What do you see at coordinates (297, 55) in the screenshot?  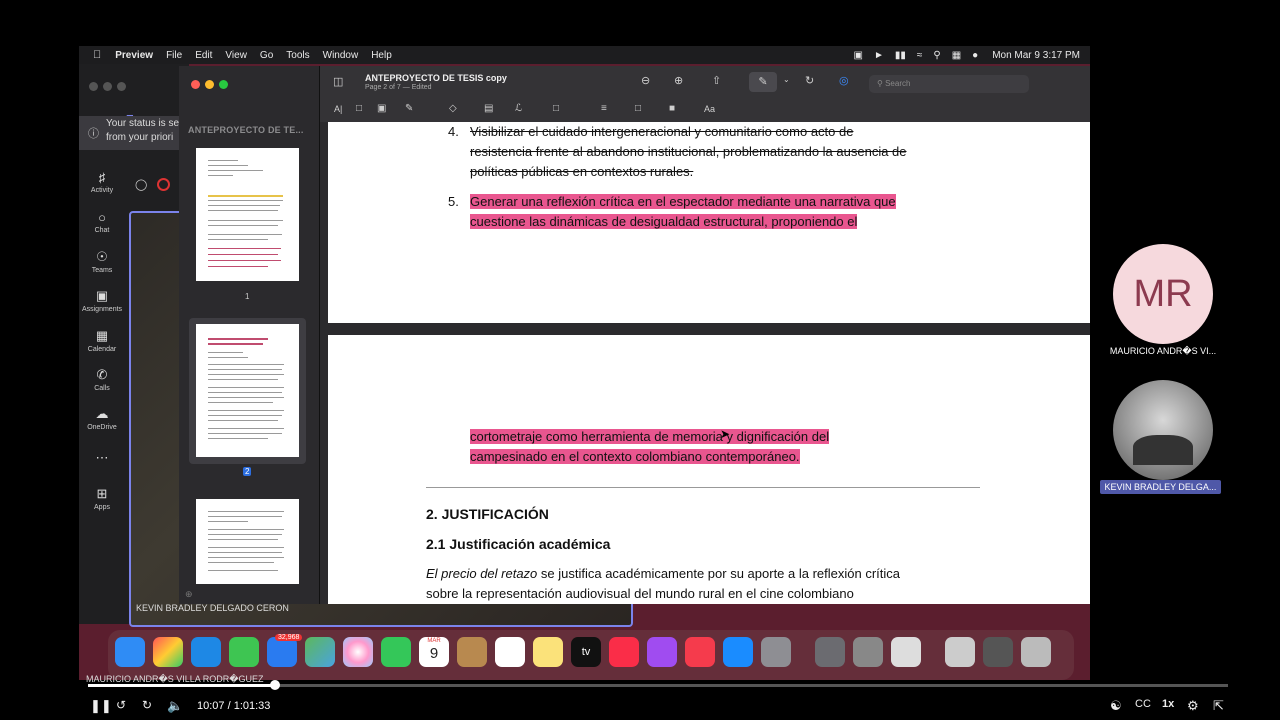 I see `menu-tools: Tools` at bounding box center [297, 55].